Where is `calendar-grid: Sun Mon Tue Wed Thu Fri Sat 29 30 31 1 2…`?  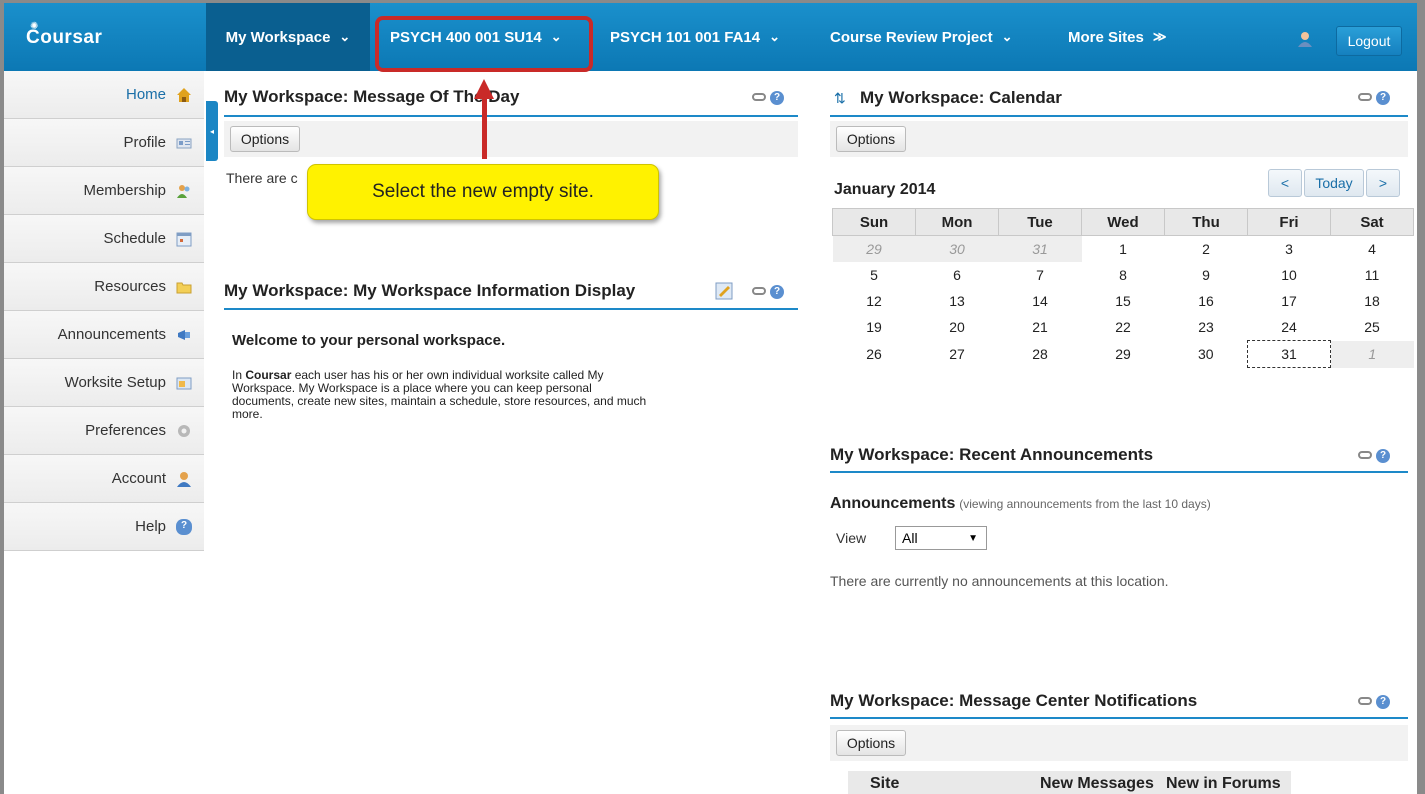 calendar-grid: Sun Mon Tue Wed Thu Fri Sat 29 30 31 1 2… is located at coordinates (1123, 288).